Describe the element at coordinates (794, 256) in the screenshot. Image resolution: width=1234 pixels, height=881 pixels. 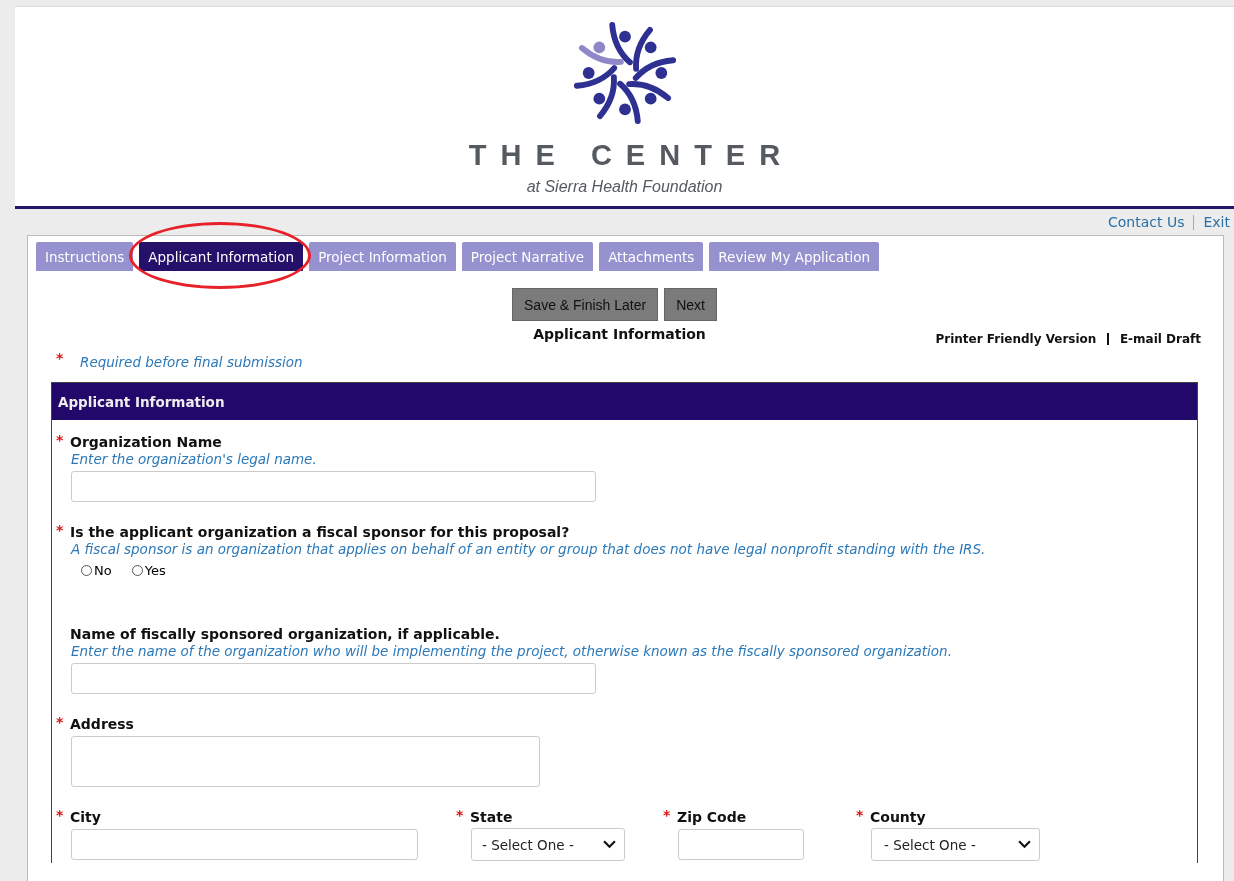
I see `tab: Review My Application` at that location.